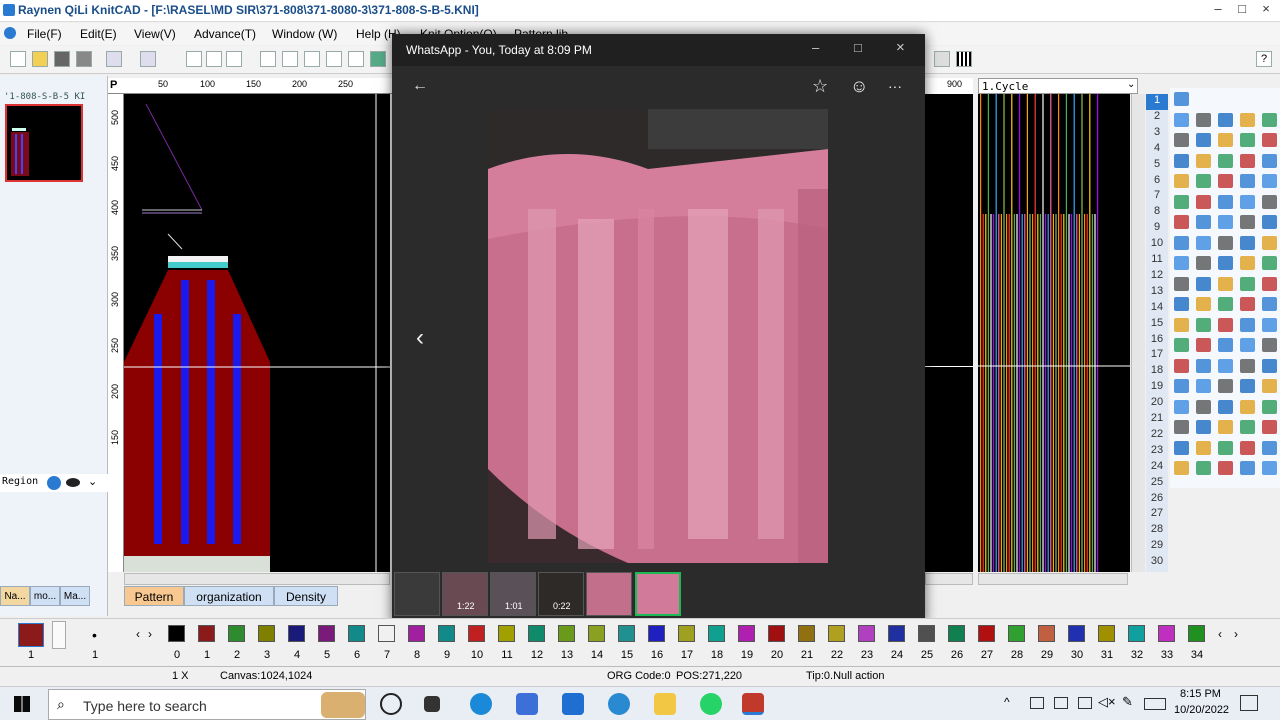 This screenshot has width=1280, height=720. What do you see at coordinates (31, 635) in the screenshot?
I see `current-color-swatch` at bounding box center [31, 635].